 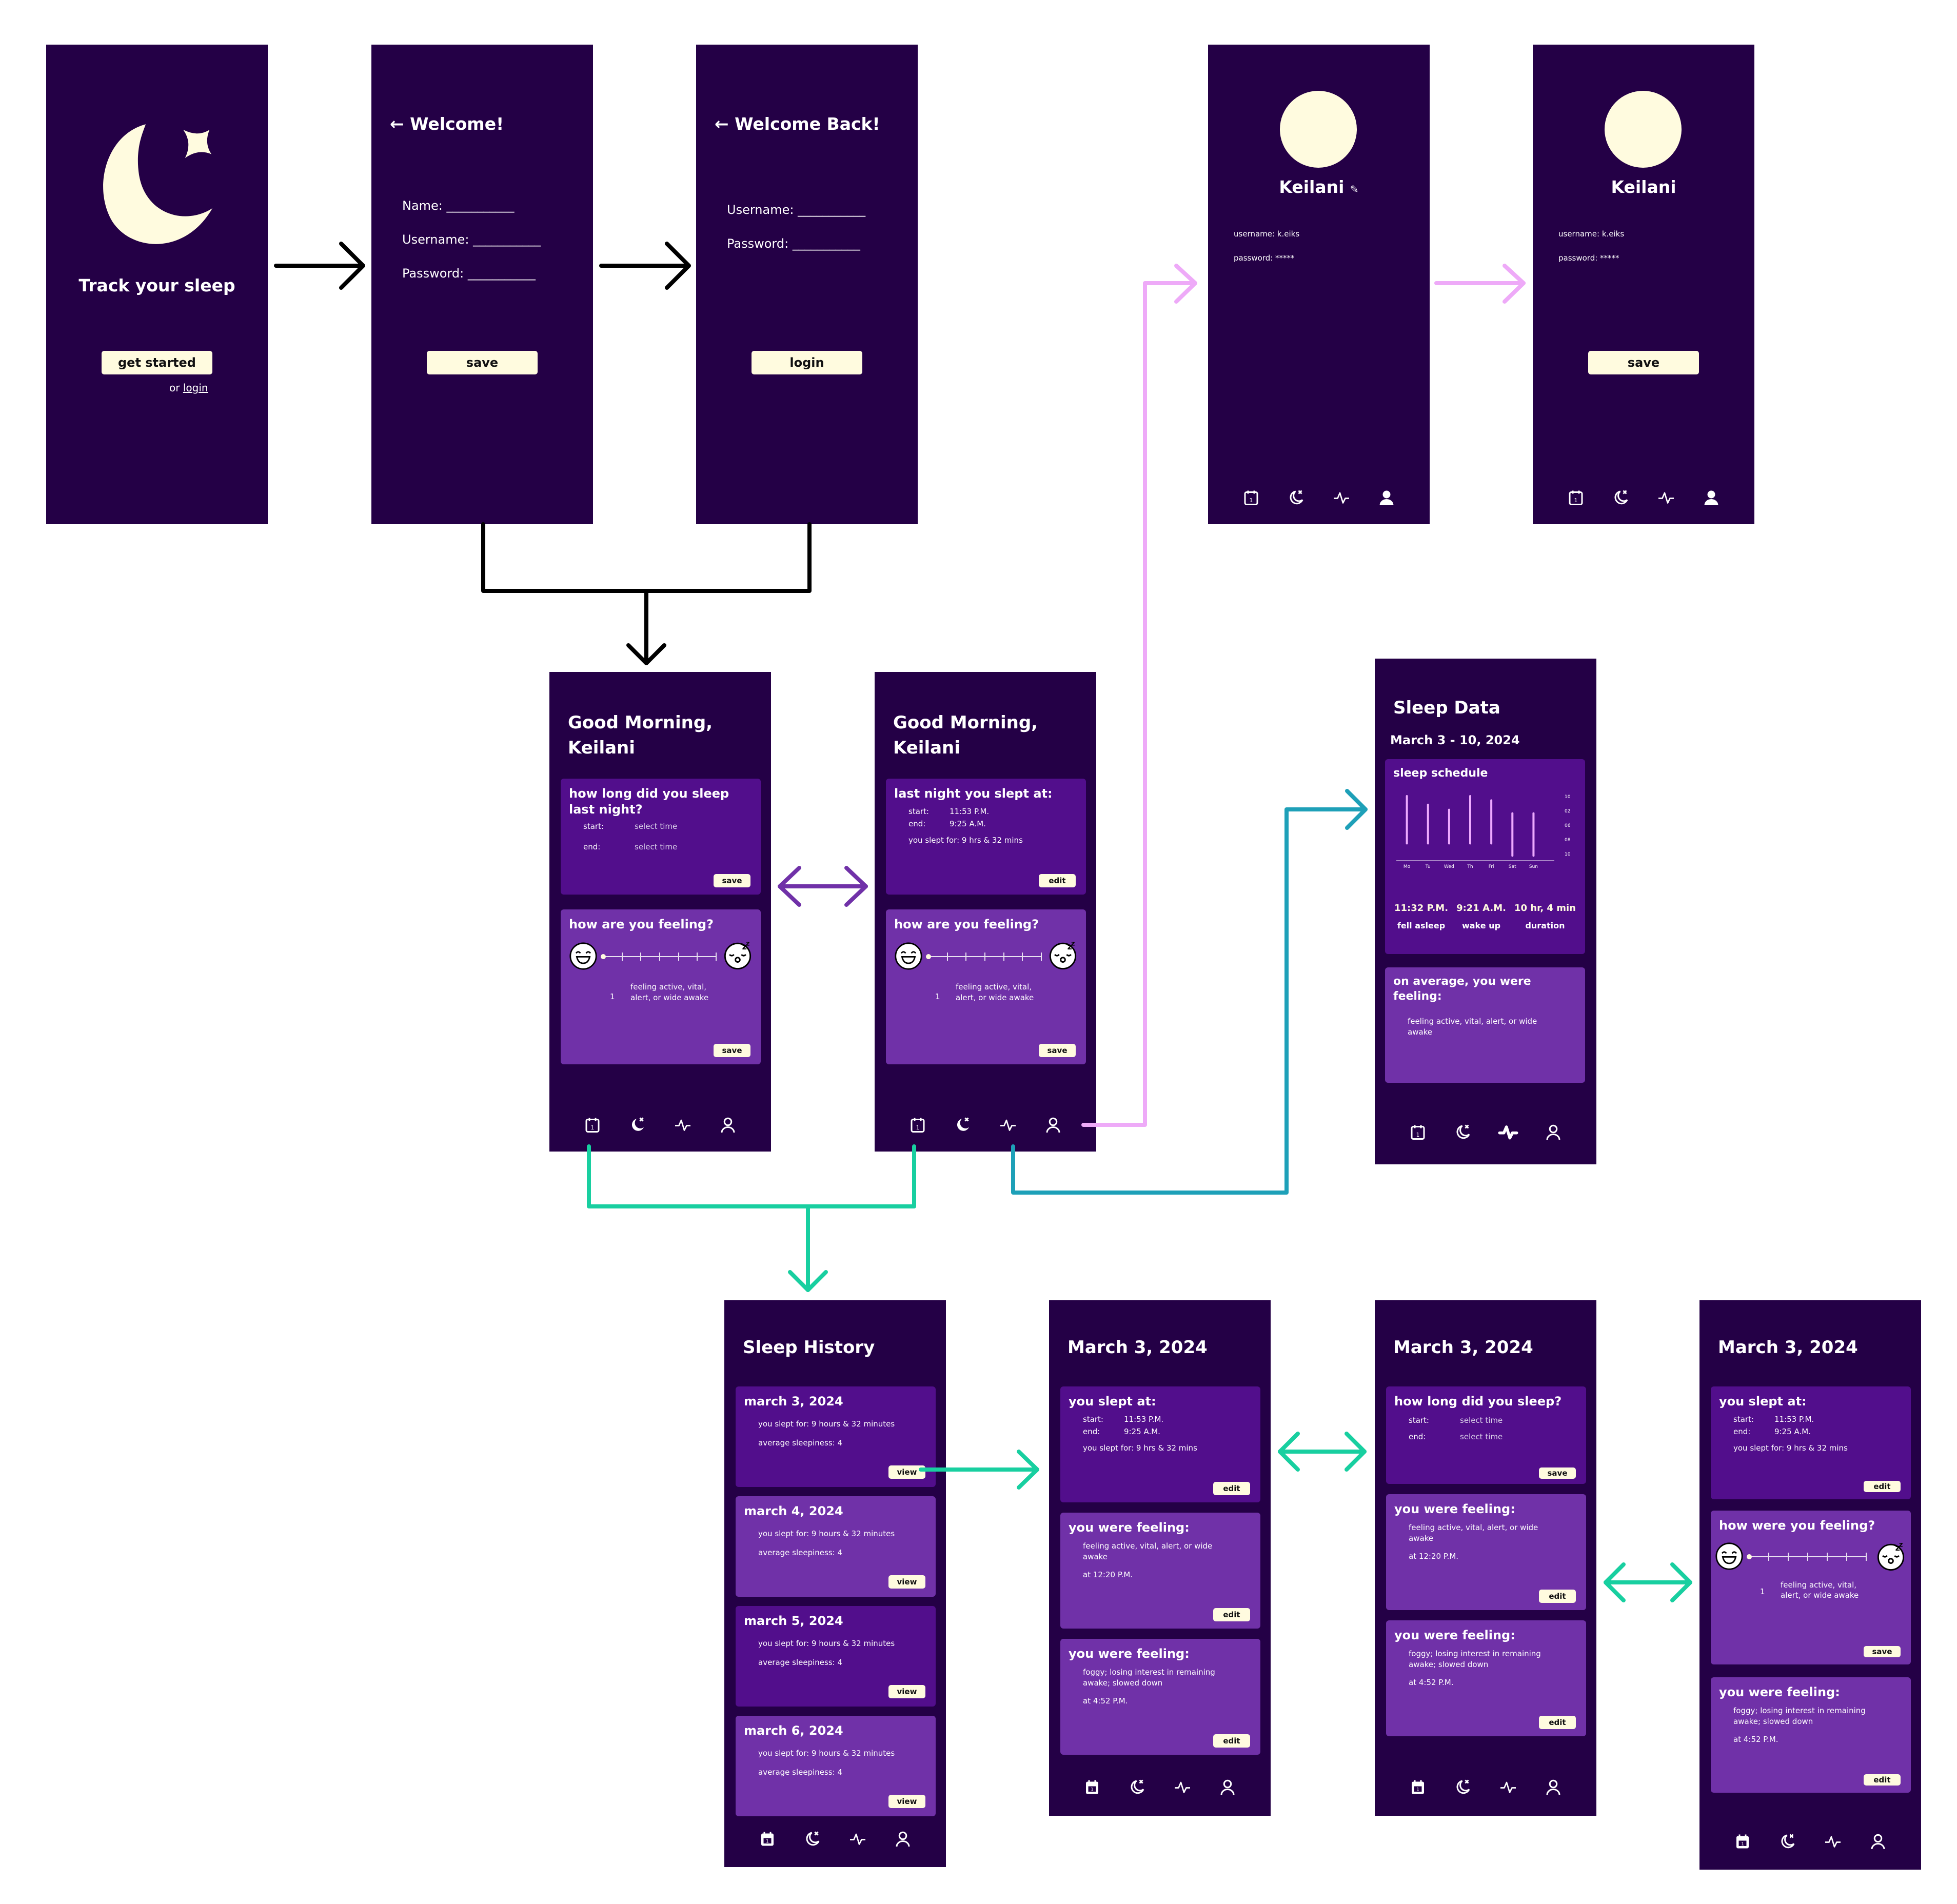 I want to click on edit-pencil-icon: ✎, so click(x=1354, y=189).